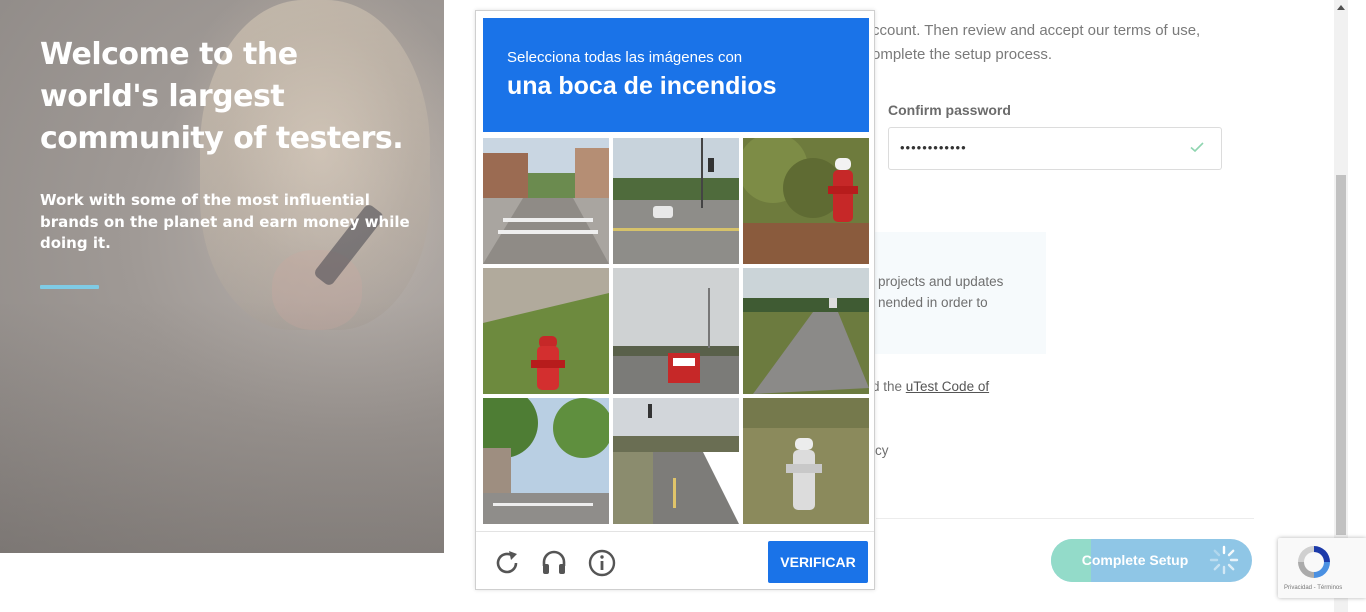 Image resolution: width=1366 pixels, height=612 pixels. Describe the element at coordinates (675, 531) in the screenshot. I see `captcha-footer-divider` at that location.